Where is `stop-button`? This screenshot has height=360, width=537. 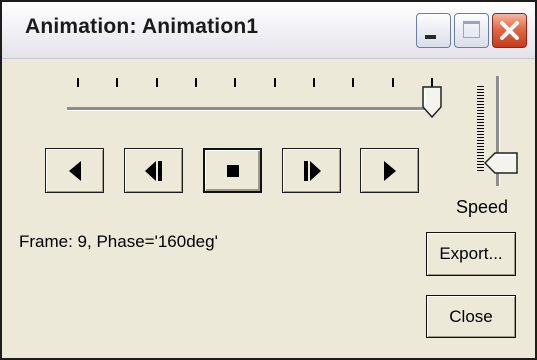 stop-button is located at coordinates (232, 170).